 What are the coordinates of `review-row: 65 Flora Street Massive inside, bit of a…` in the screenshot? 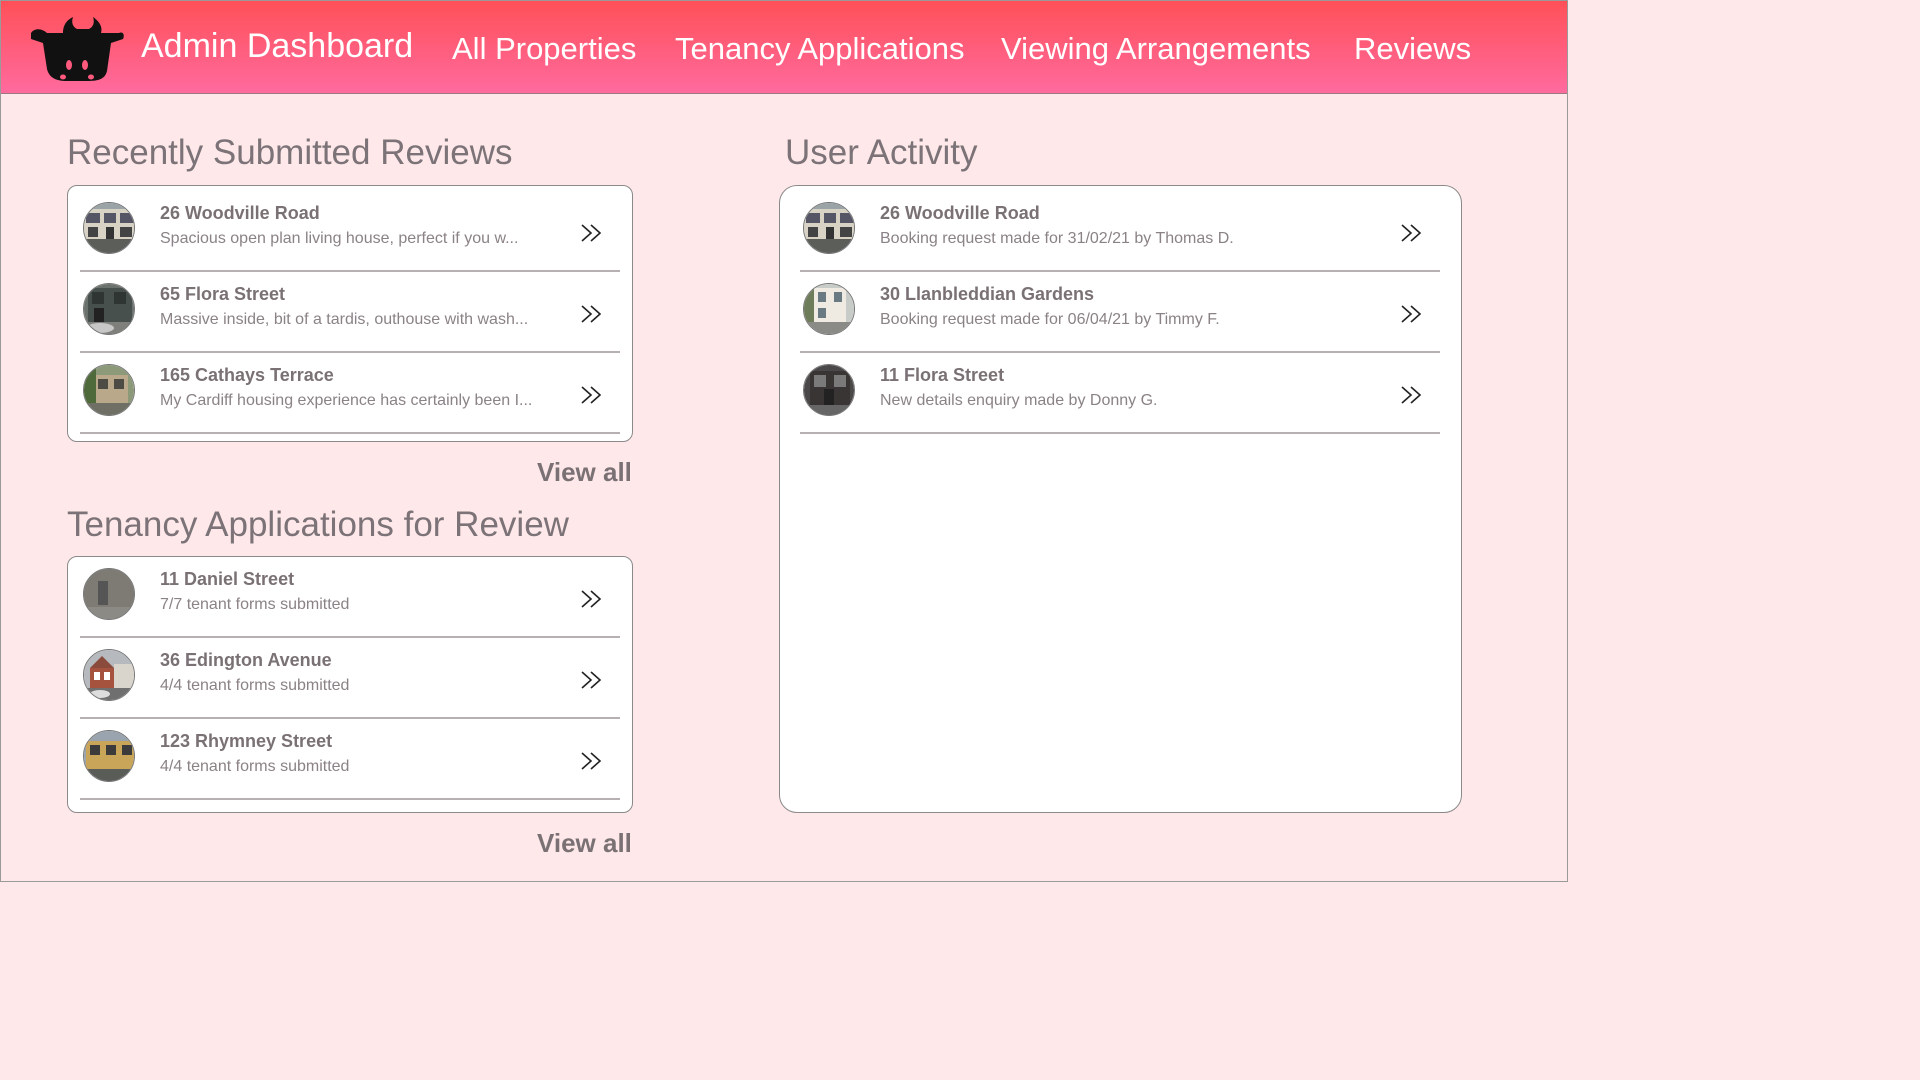 It's located at (350, 312).